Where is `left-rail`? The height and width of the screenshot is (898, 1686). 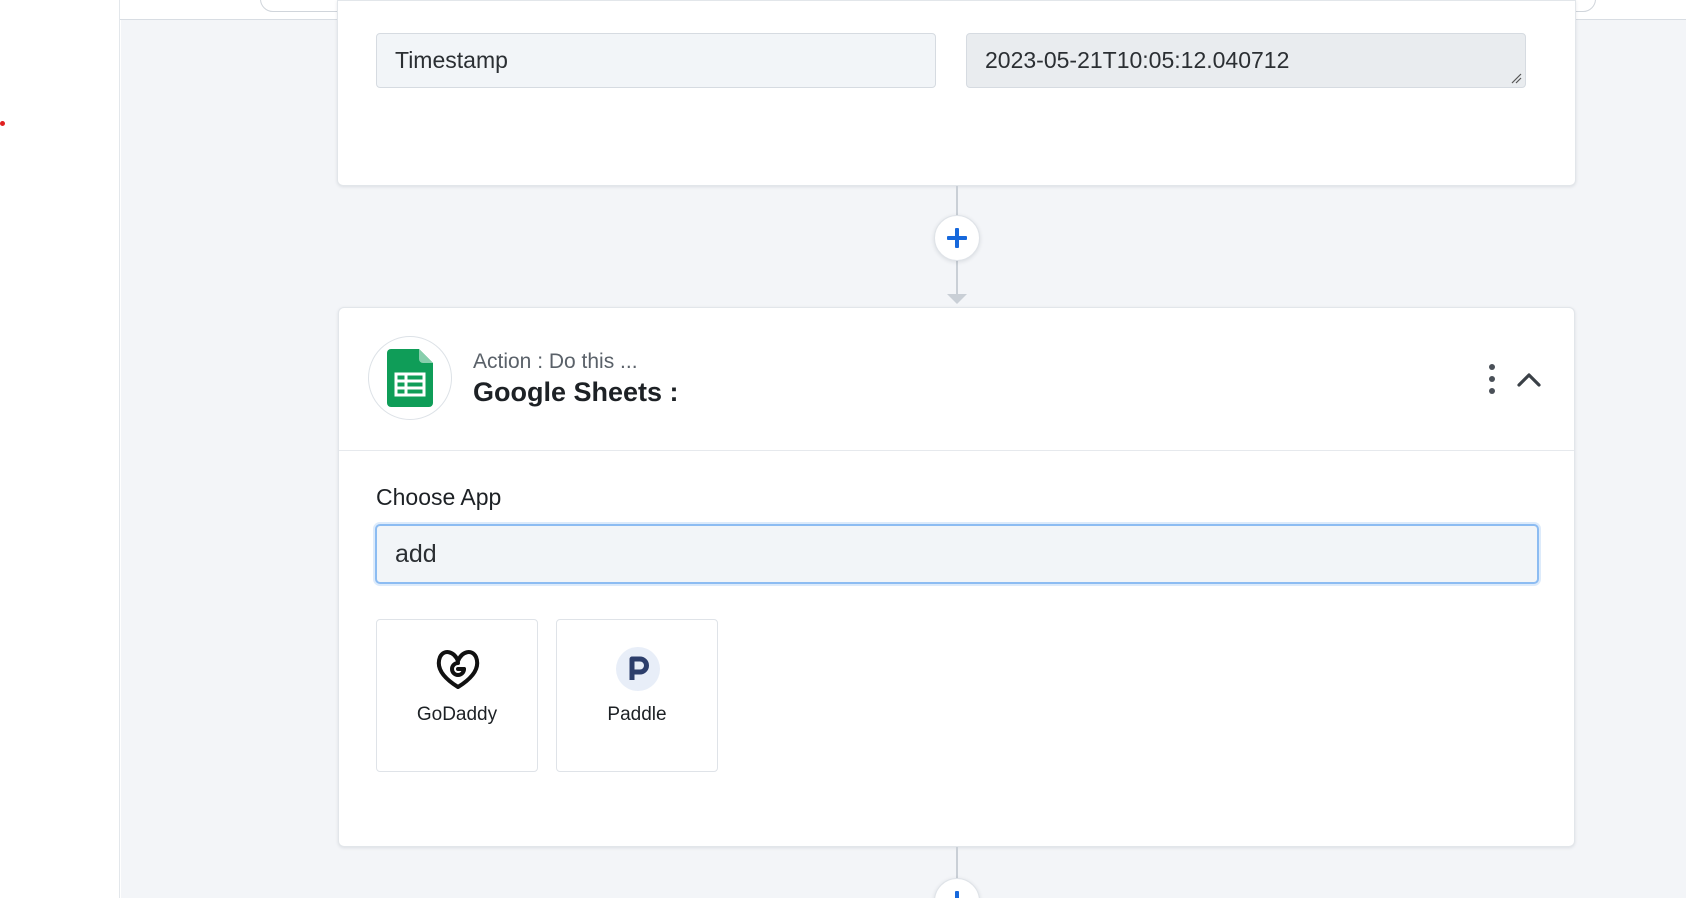
left-rail is located at coordinates (60, 449).